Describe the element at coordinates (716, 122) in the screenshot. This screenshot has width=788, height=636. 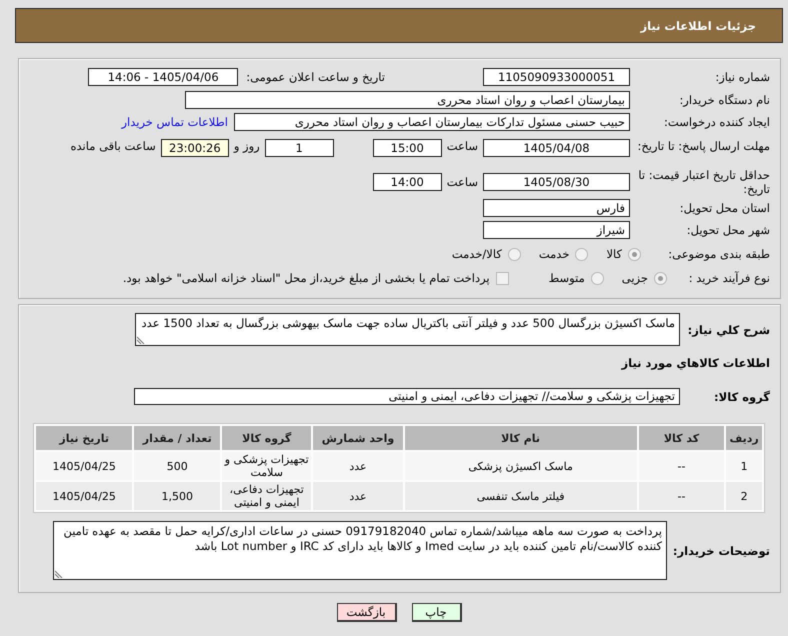
I see `field-label: ایجاد کننده درخواست:` at that location.